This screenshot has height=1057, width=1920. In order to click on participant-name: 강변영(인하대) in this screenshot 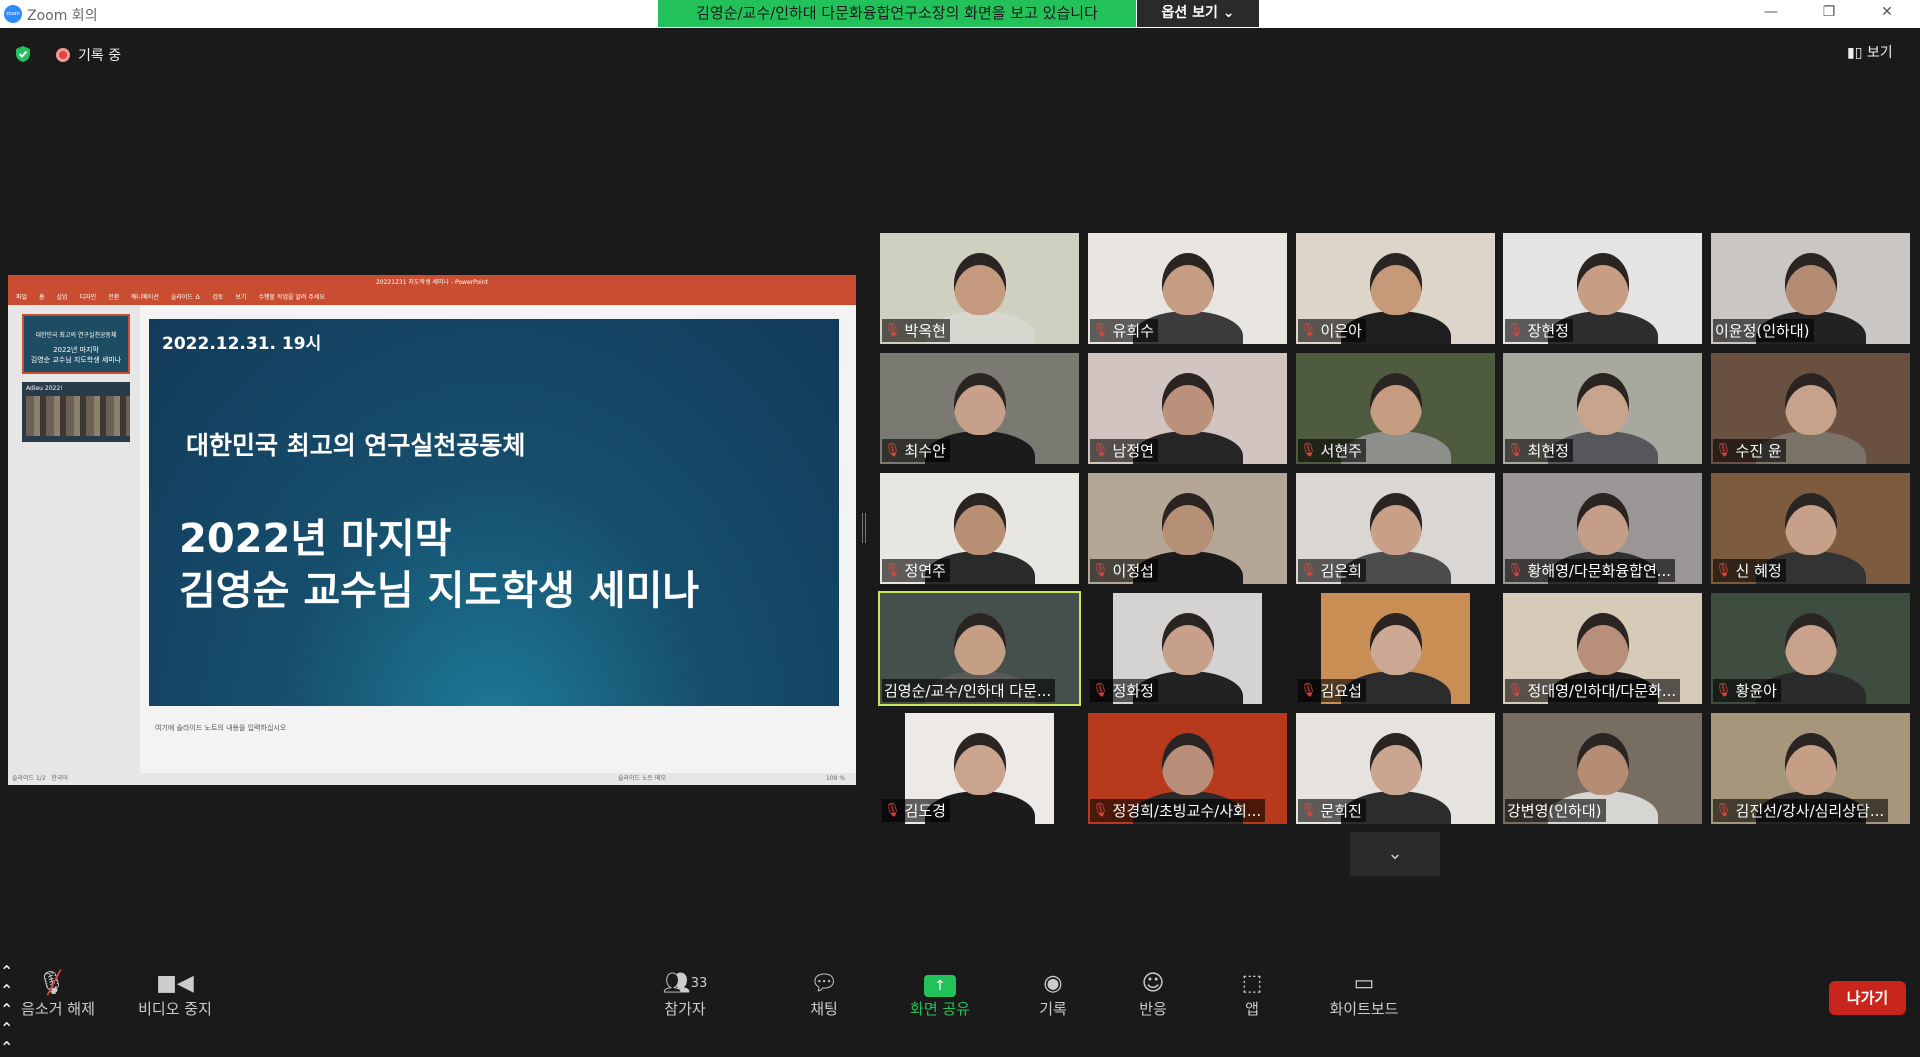, I will do `click(1554, 811)`.